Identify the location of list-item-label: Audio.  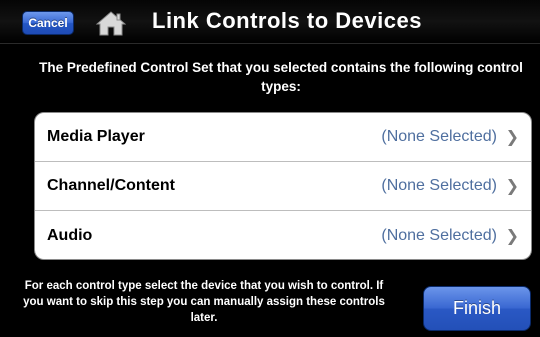
(70, 235).